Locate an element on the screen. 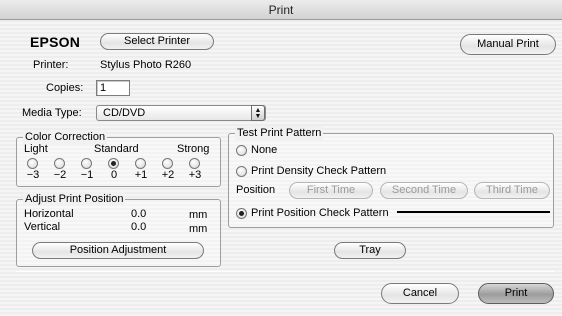  position-label: Position is located at coordinates (256, 190).